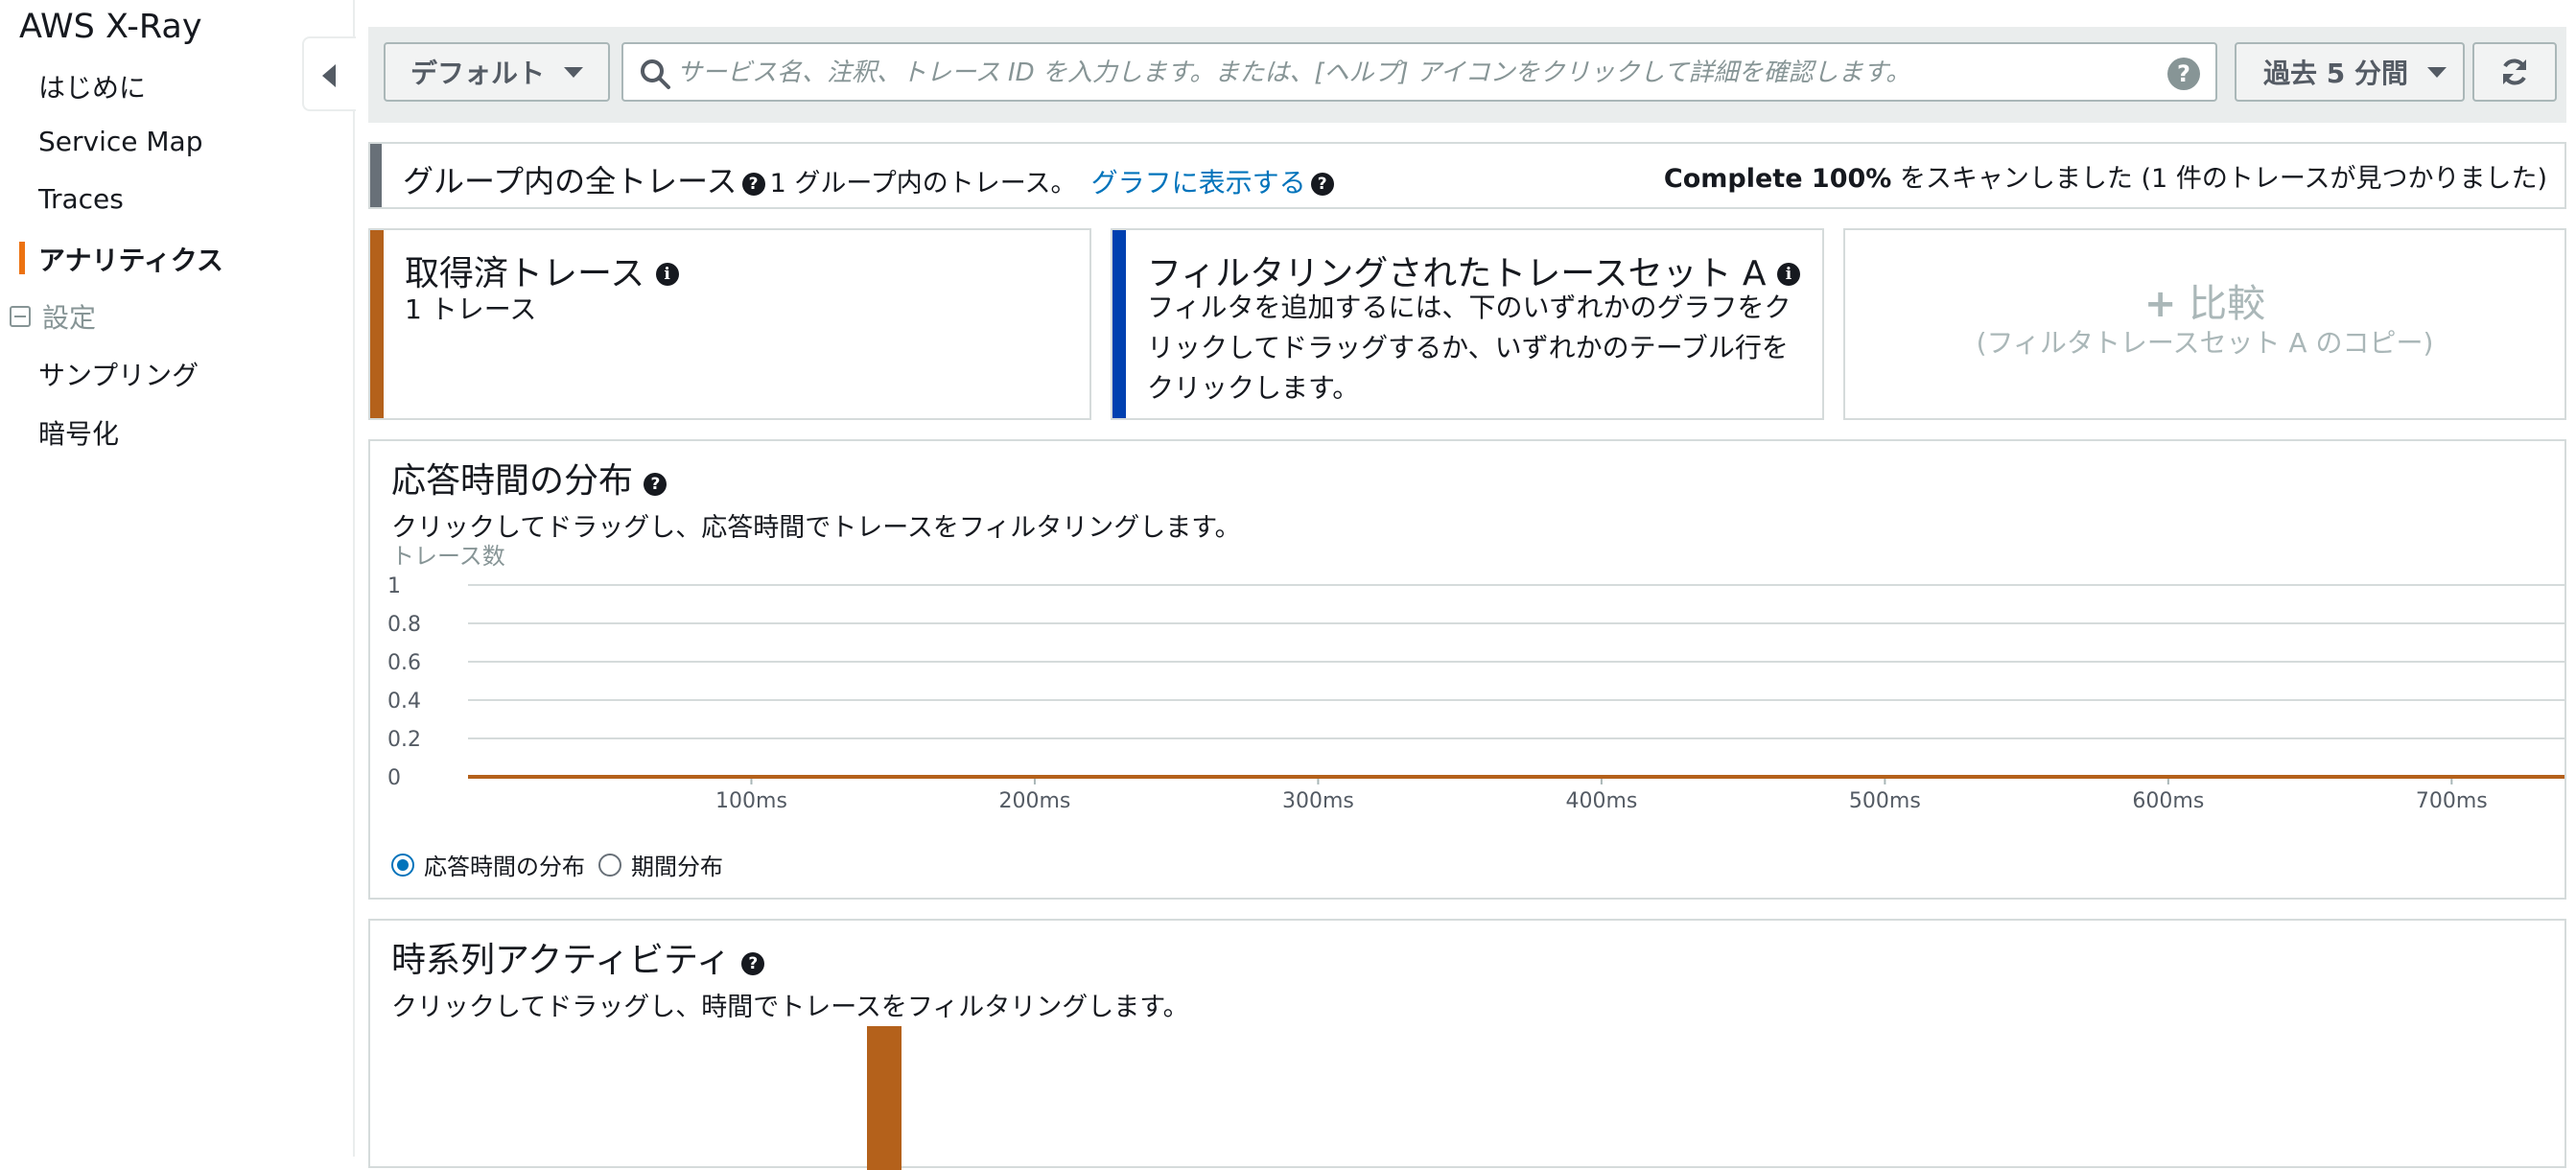 This screenshot has width=2576, height=1170. Describe the element at coordinates (1035, 801) in the screenshot. I see `x-tick-label: 200ms` at that location.